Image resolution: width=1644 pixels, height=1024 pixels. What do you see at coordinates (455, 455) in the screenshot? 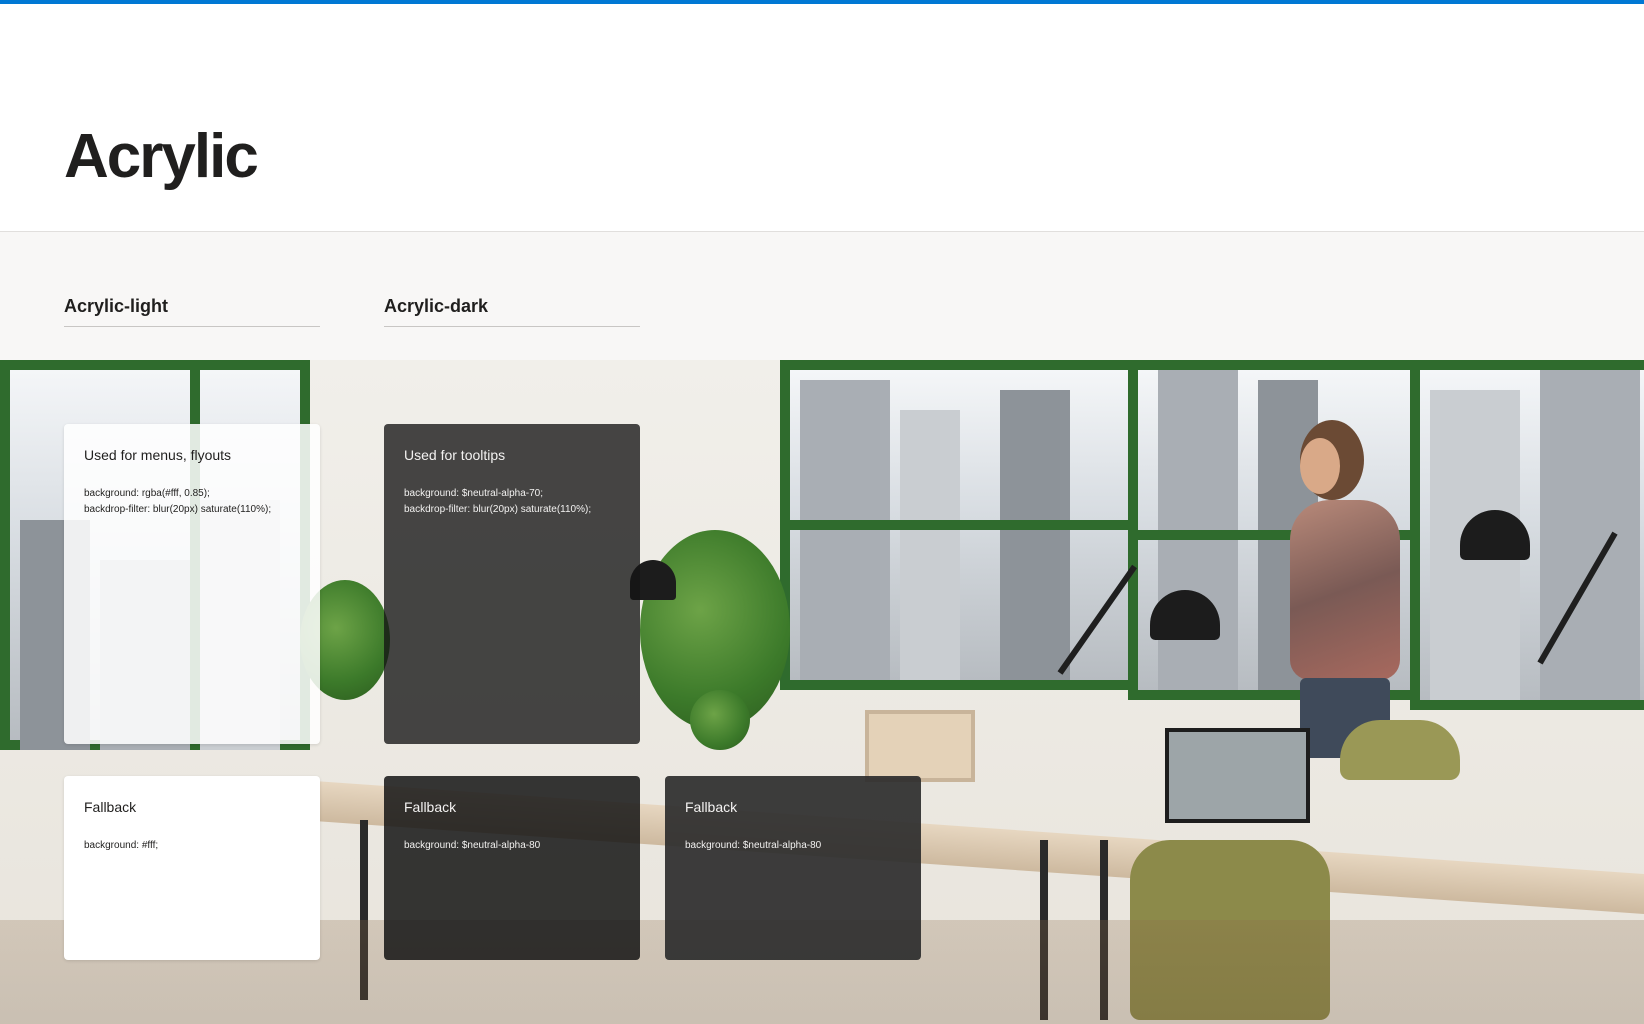
I see `card-title: Used for tooltips` at bounding box center [455, 455].